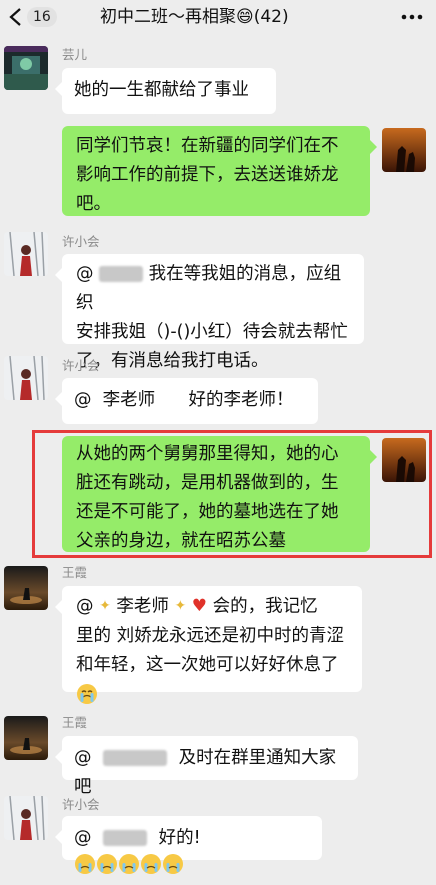 The image size is (436, 885). Describe the element at coordinates (130, 869) in the screenshot. I see `crying-faces-icon` at that location.